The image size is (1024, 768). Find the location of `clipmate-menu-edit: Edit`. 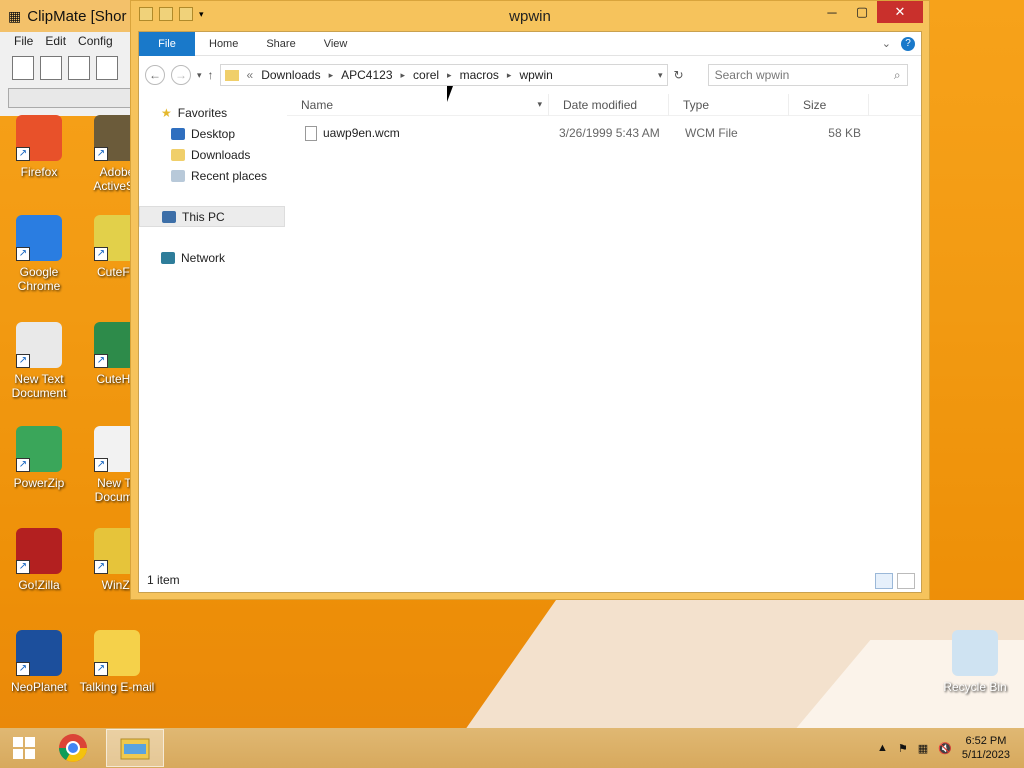

clipmate-menu-edit: Edit is located at coordinates (55, 41).